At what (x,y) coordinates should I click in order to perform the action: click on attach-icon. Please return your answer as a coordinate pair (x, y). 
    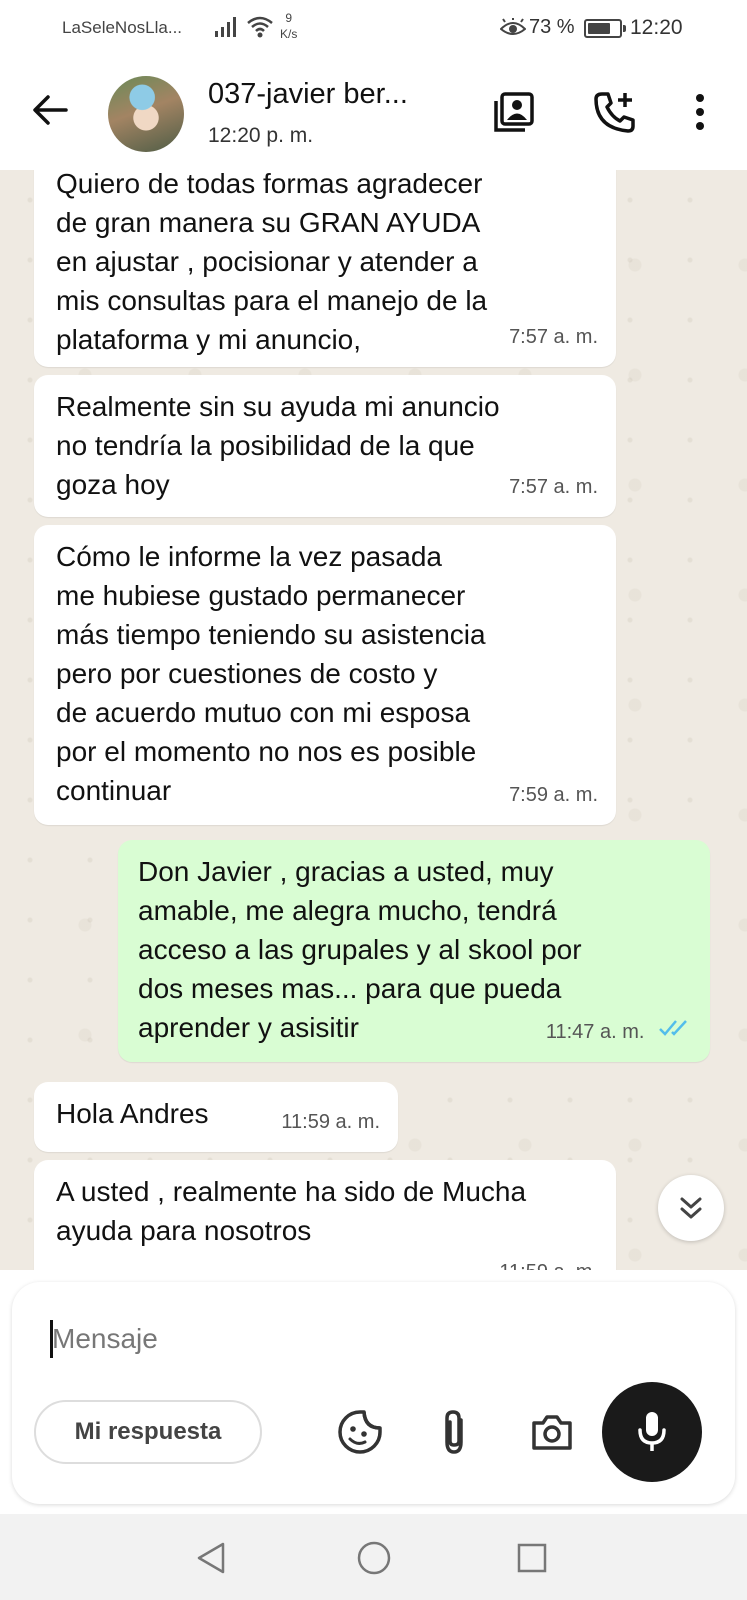
    Looking at the image, I should click on (454, 1432).